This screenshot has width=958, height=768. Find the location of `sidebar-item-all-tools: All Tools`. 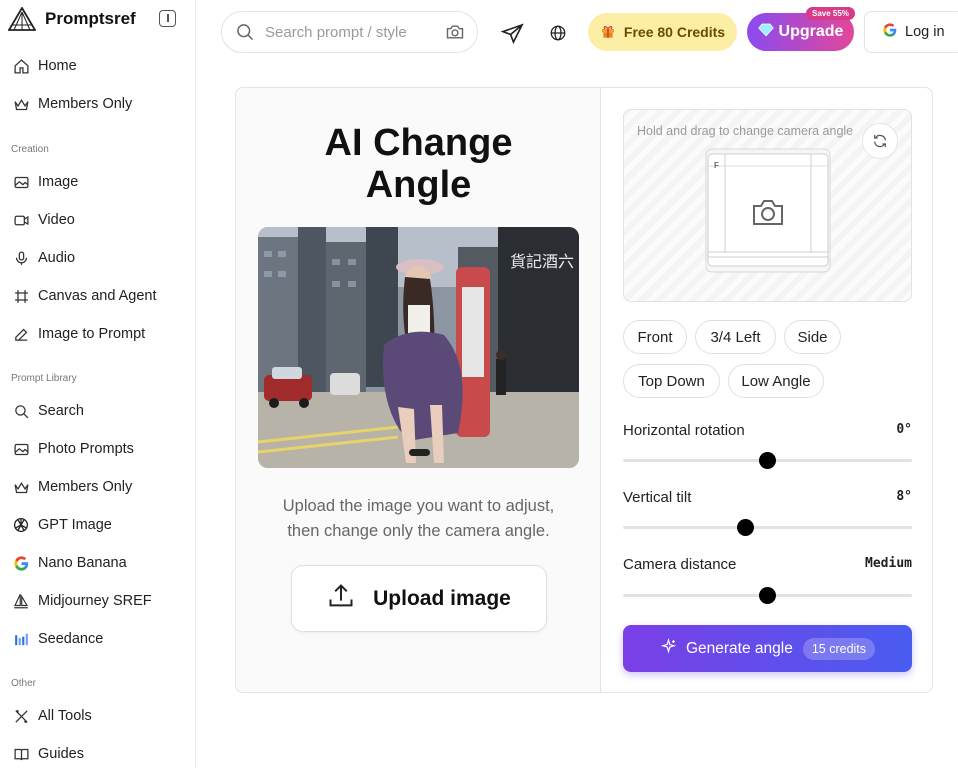

sidebar-item-all-tools: All Tools is located at coordinates (52, 716).